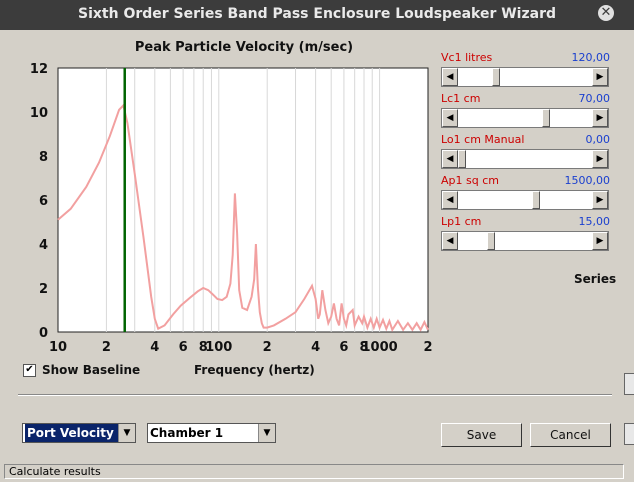 This screenshot has height=482, width=634. I want to click on x-axis-title: Frequency (hertz), so click(254, 370).